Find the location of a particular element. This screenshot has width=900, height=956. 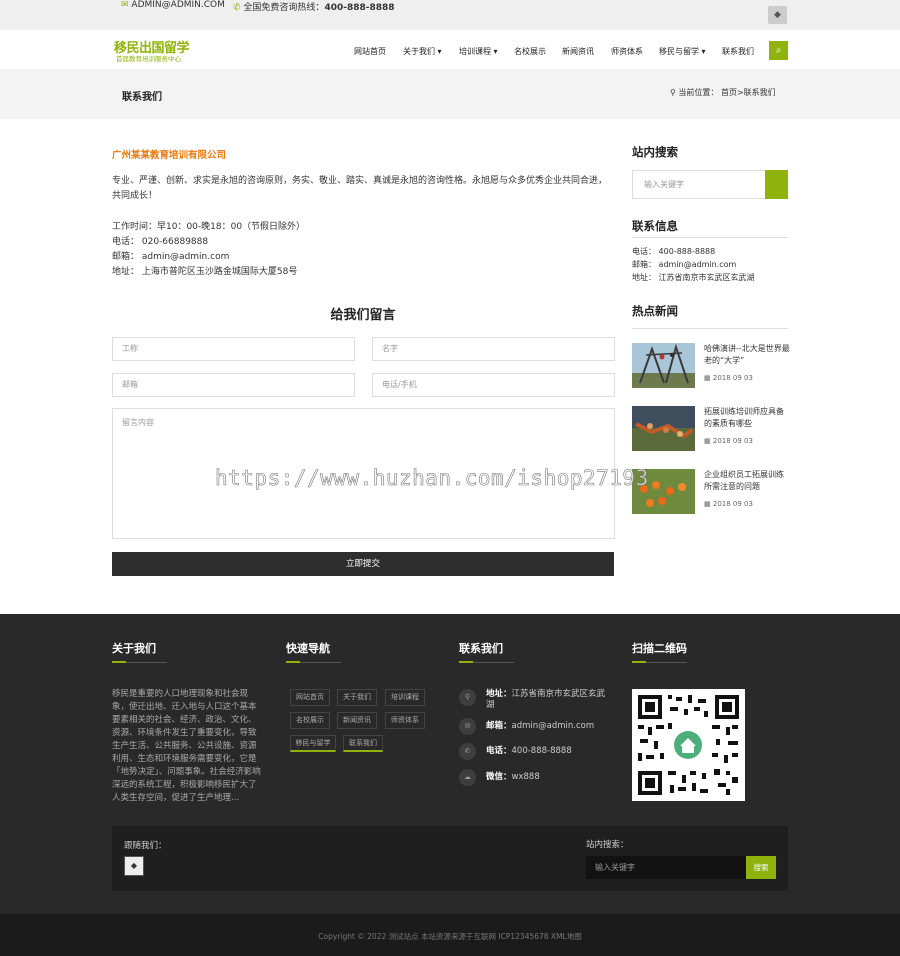

location-icon: ⚲ is located at coordinates (467, 697).